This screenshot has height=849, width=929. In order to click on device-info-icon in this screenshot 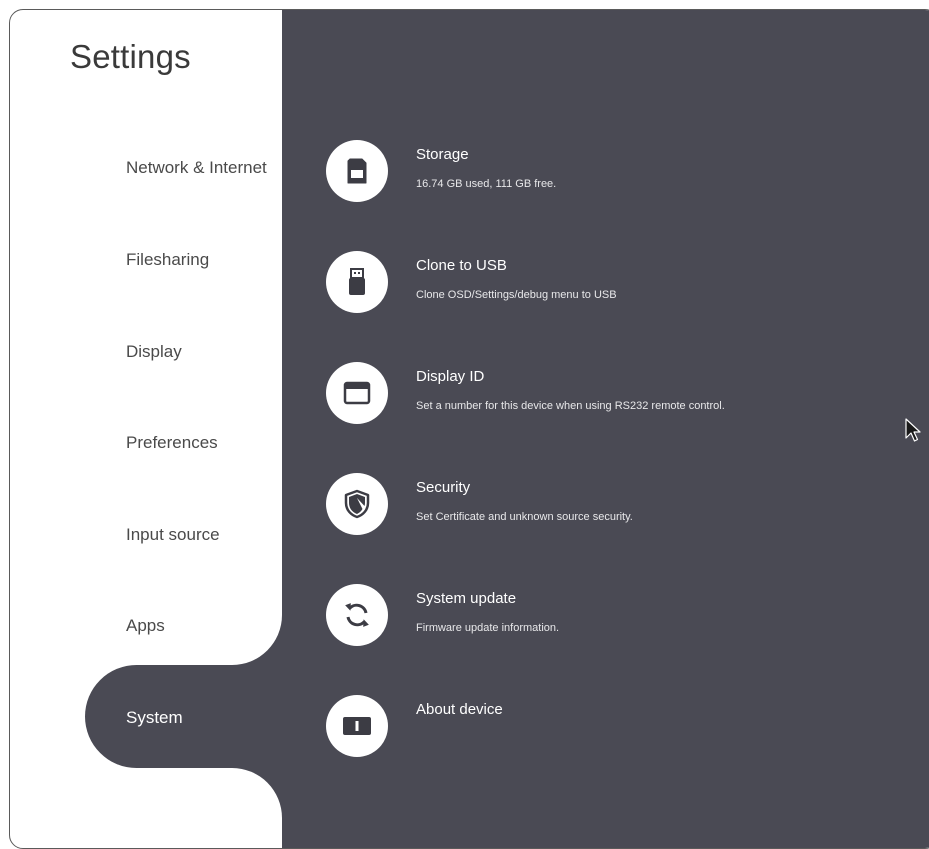, I will do `click(357, 726)`.